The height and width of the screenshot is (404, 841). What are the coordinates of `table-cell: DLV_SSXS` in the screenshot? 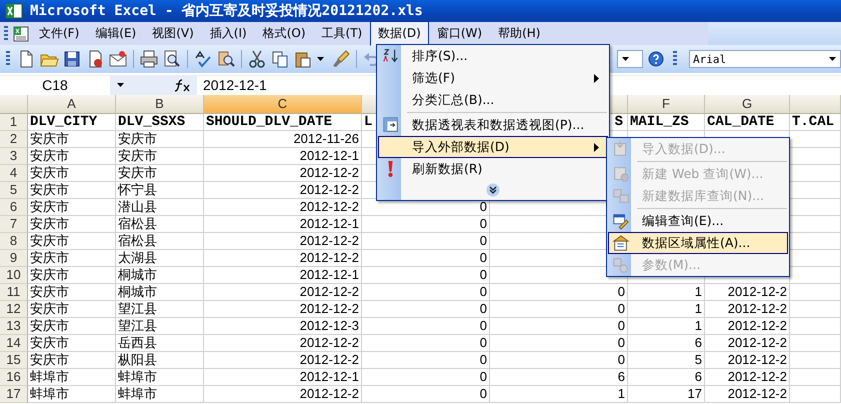 It's located at (160, 122).